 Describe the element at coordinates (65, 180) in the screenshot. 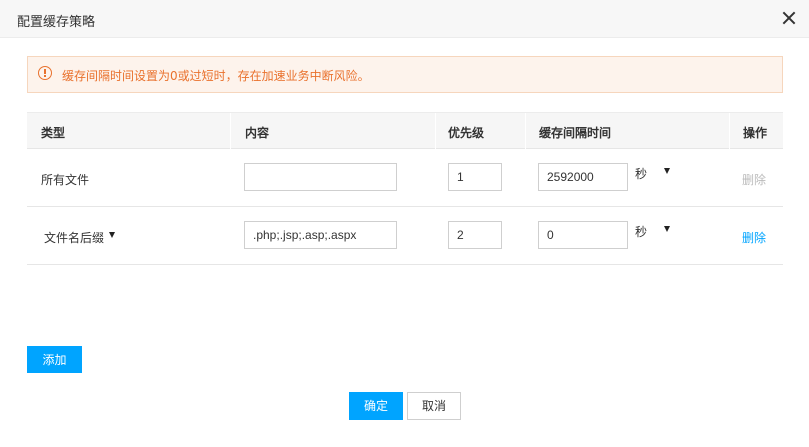

I see `type-label: 所有文件` at that location.